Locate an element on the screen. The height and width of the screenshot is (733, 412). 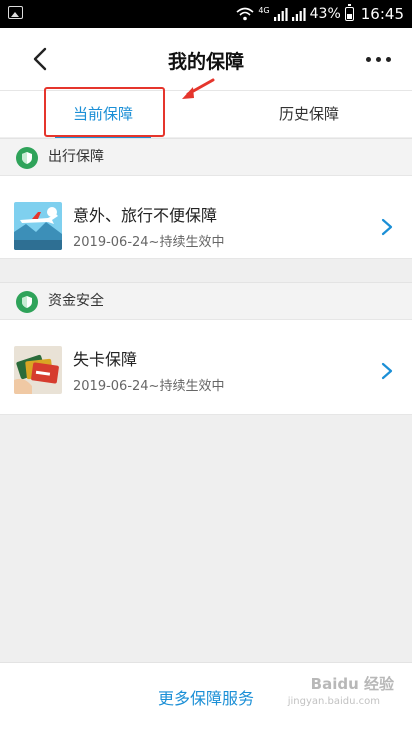
signal-icon is located at coordinates (280, 14).